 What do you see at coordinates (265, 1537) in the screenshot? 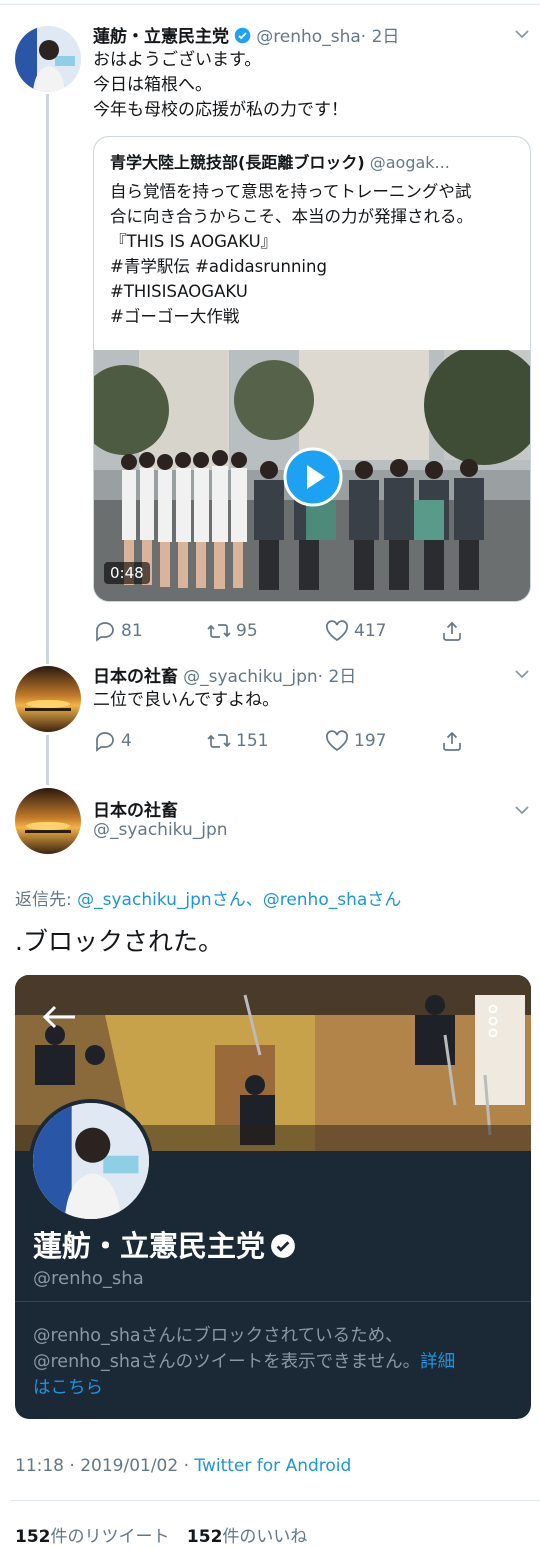
I see `like-label: 件のいいね` at bounding box center [265, 1537].